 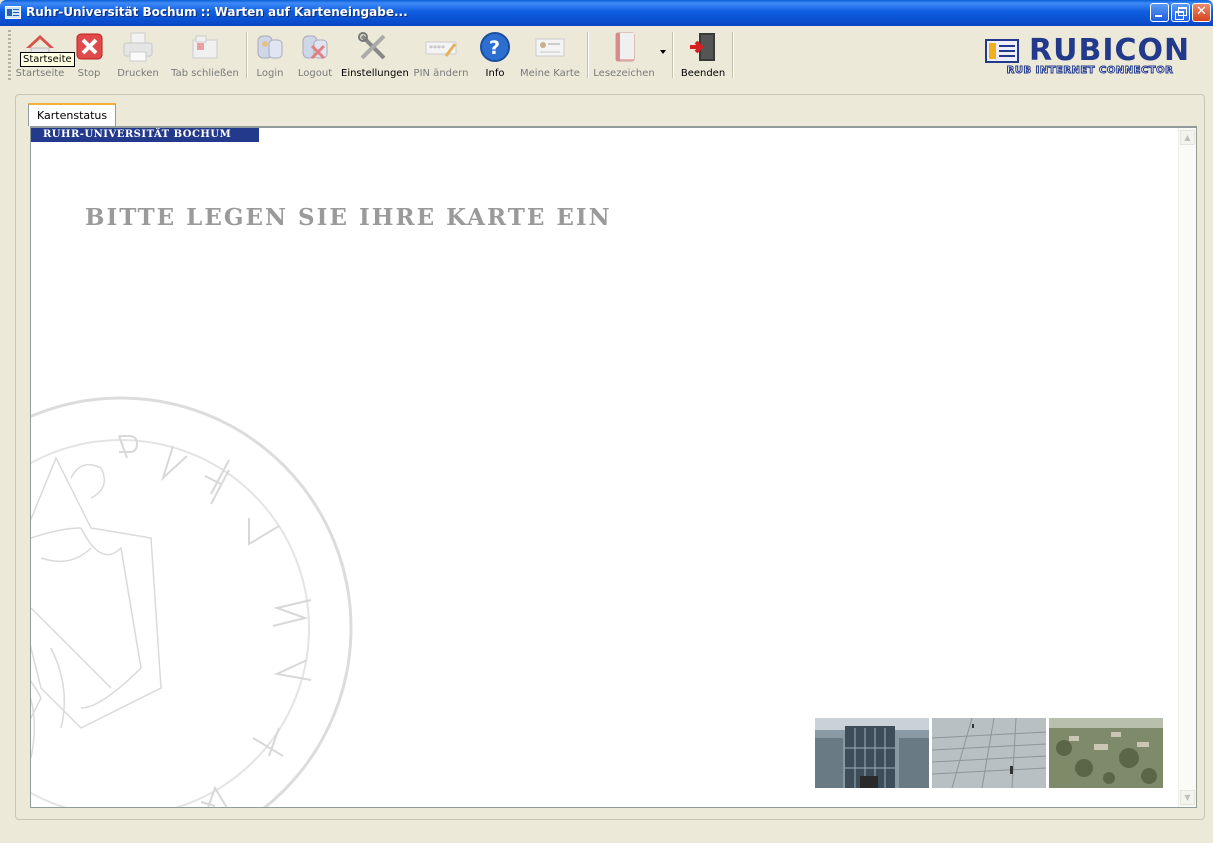 I want to click on logout-label: Logout, so click(x=315, y=73).